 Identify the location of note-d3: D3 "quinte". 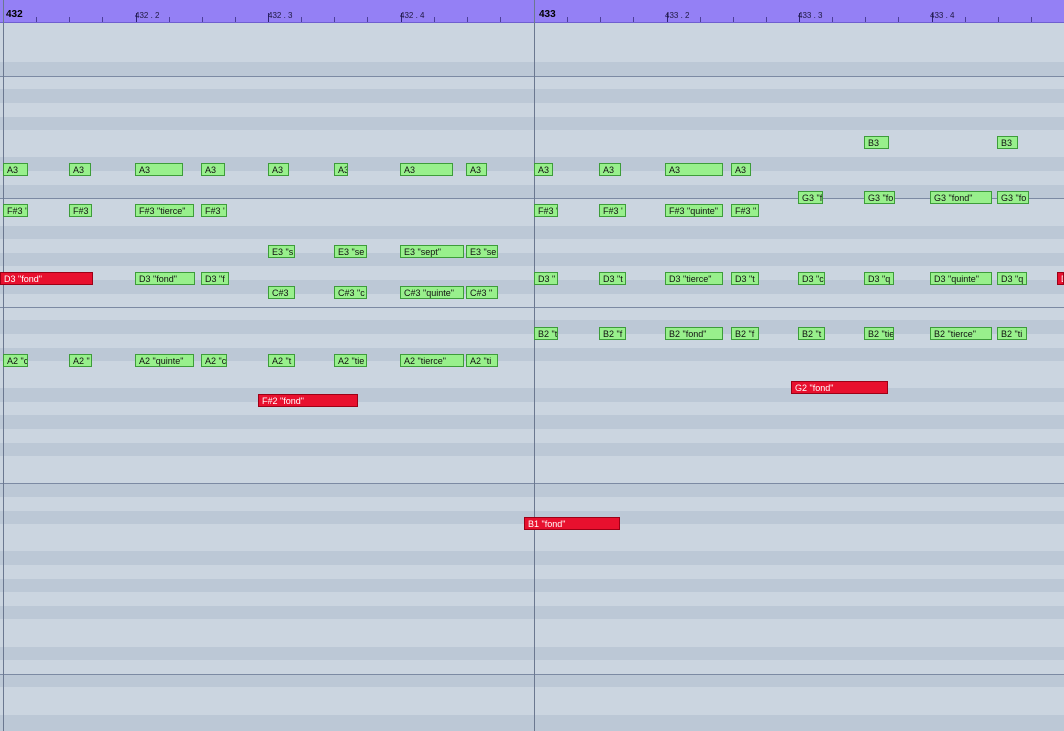
(961, 278).